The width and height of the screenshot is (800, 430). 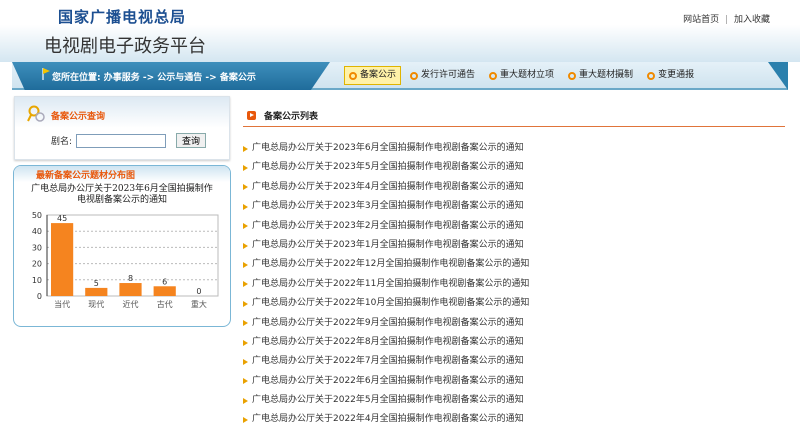 What do you see at coordinates (37, 247) in the screenshot?
I see `y-tick-label: 30` at bounding box center [37, 247].